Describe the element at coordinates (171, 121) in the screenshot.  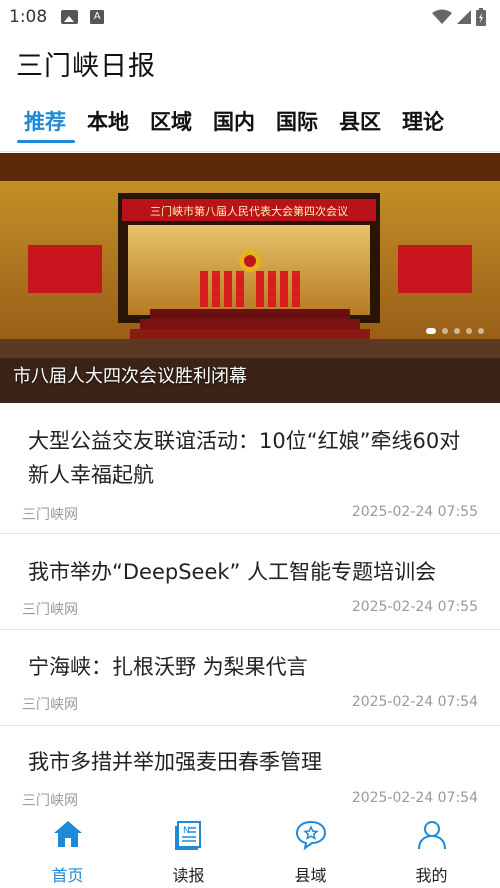
I see `tab-region: 区域` at that location.